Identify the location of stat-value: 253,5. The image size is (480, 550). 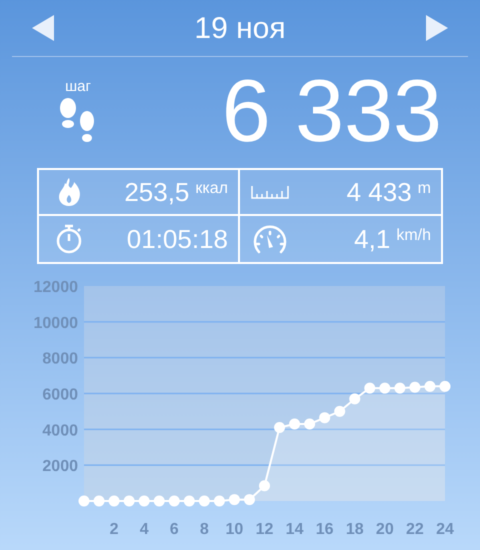
(157, 192).